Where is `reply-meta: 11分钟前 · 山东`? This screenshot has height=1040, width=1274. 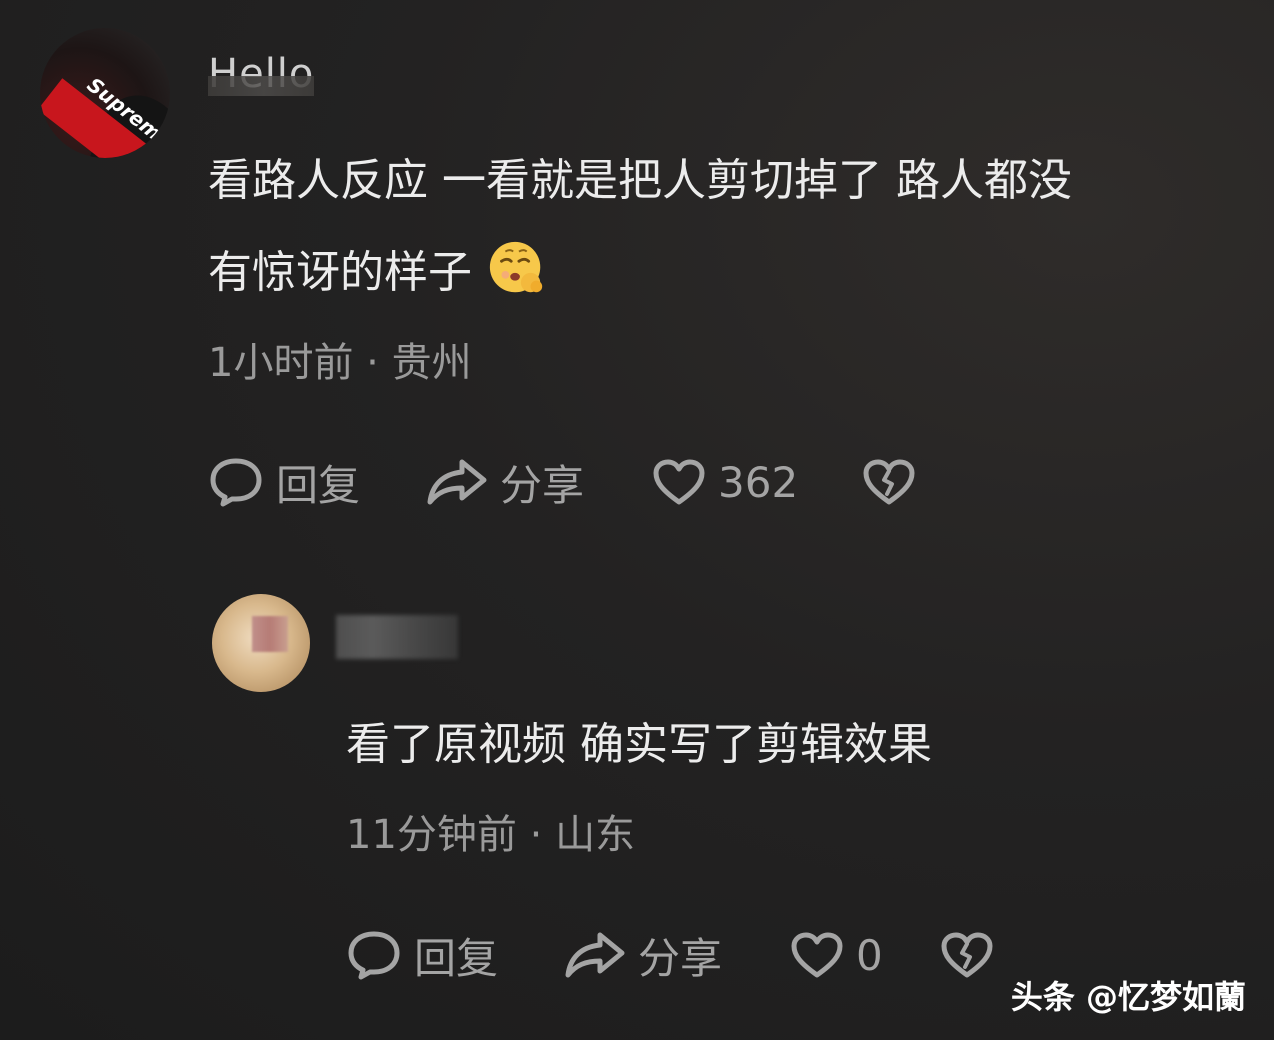
reply-meta: 11分钟前 · 山东 is located at coordinates (490, 831).